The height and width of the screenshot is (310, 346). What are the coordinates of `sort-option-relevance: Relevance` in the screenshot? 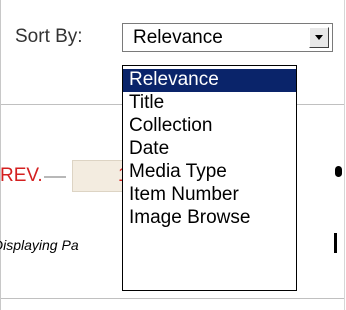 It's located at (209, 80).